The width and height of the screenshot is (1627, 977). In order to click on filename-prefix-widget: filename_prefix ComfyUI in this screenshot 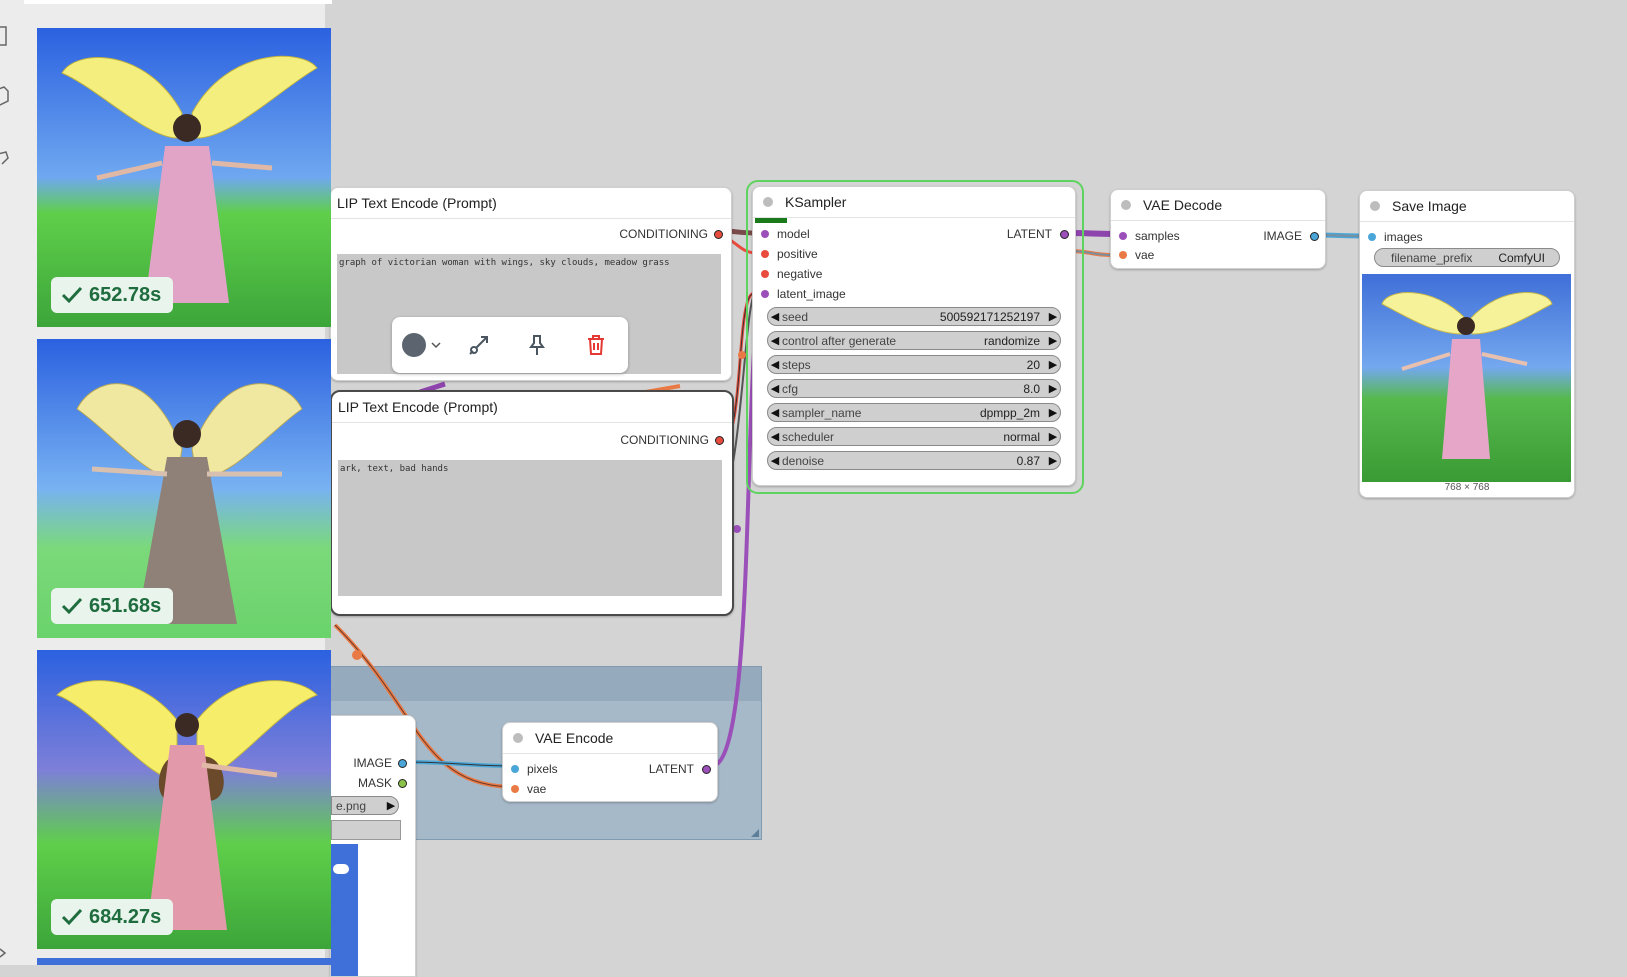, I will do `click(1467, 257)`.